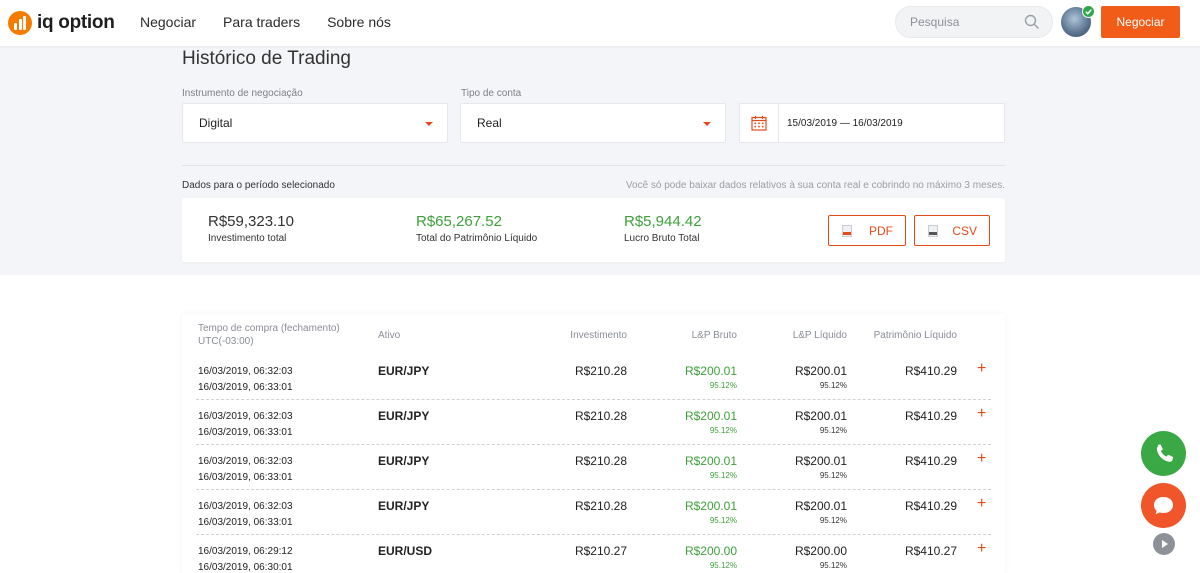 The width and height of the screenshot is (1200, 573). I want to click on summary-equity-value: R$65,267.52, so click(459, 221).